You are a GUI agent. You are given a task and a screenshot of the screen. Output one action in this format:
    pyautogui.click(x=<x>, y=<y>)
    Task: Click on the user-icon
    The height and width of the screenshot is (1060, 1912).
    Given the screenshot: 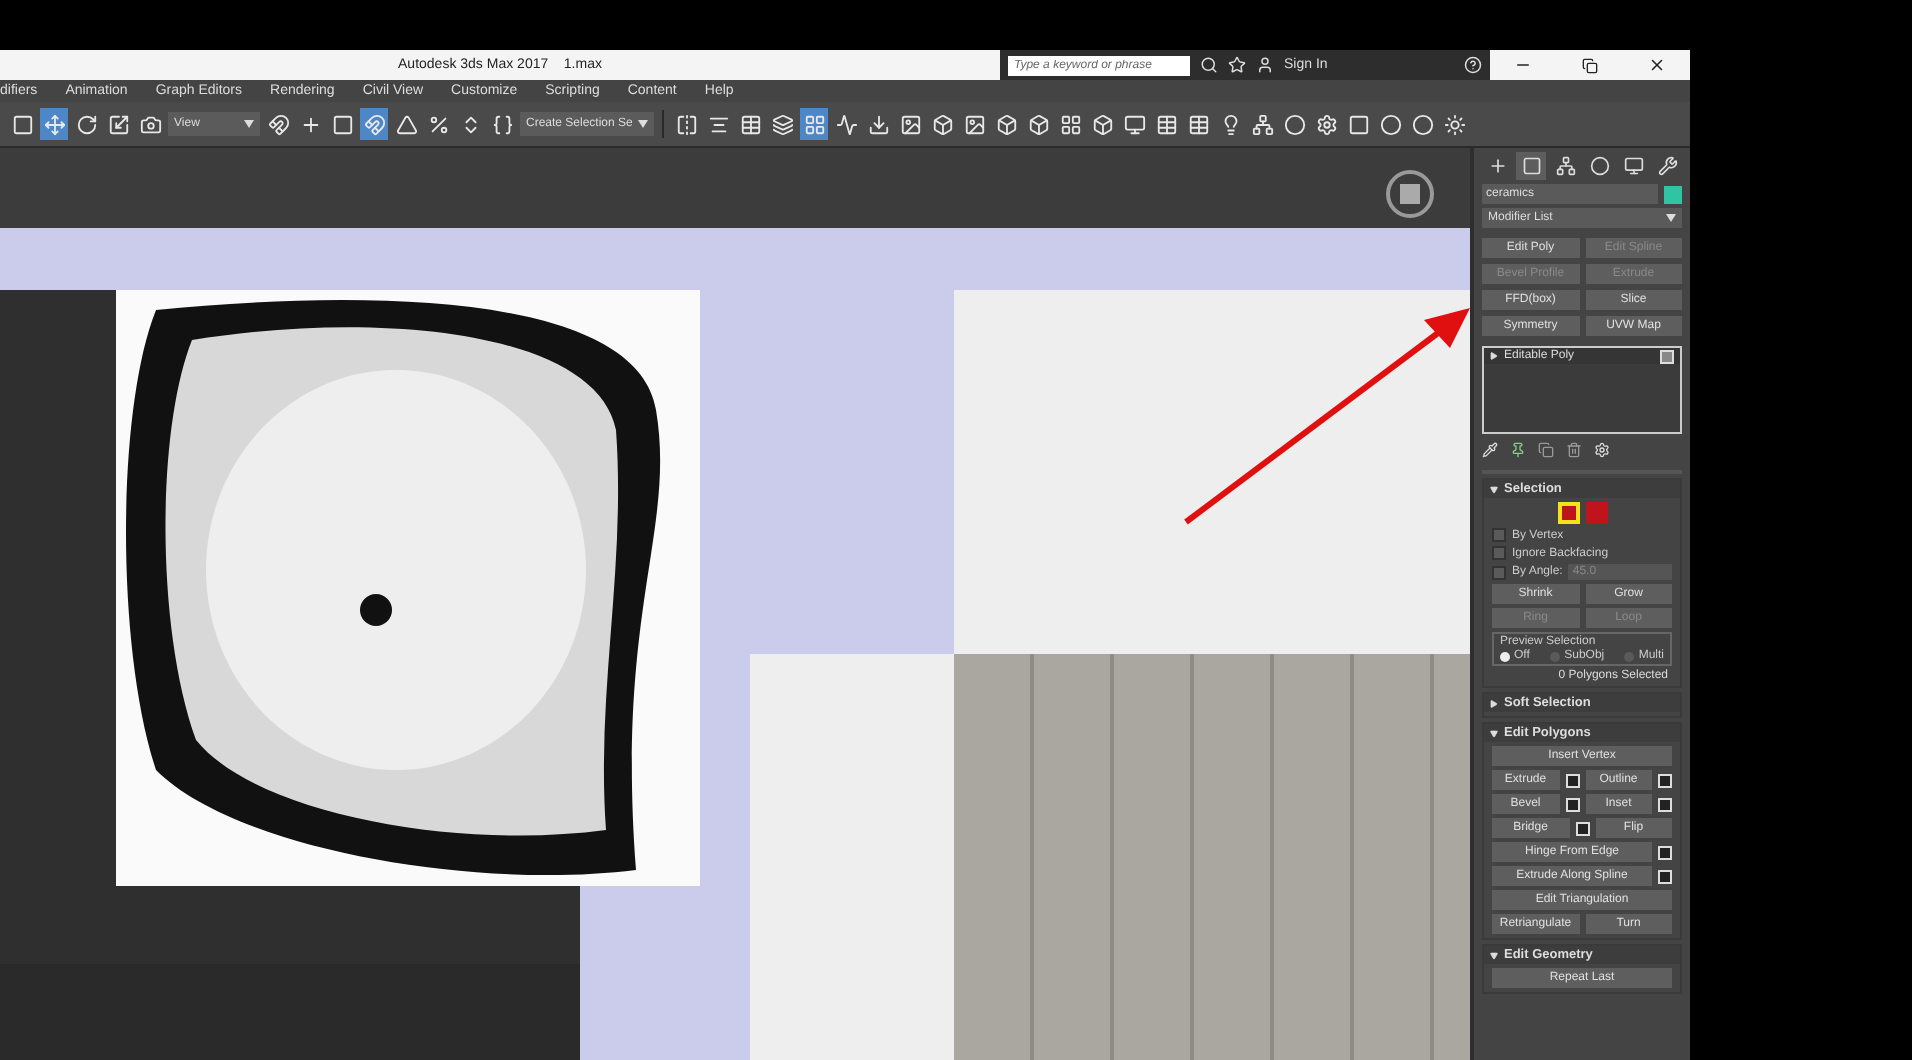 What is the action you would take?
    pyautogui.click(x=1265, y=65)
    